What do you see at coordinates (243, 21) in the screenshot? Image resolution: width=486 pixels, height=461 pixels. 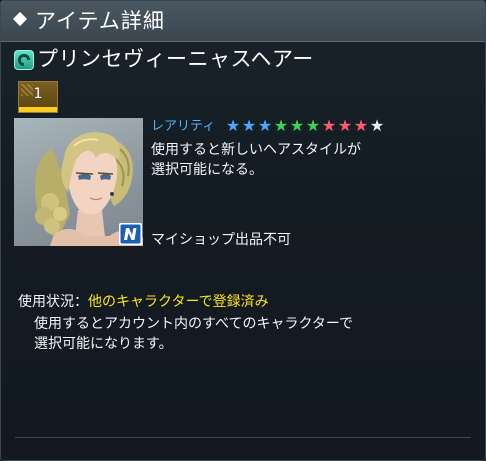 I see `panel-header: アイテム詳細` at bounding box center [243, 21].